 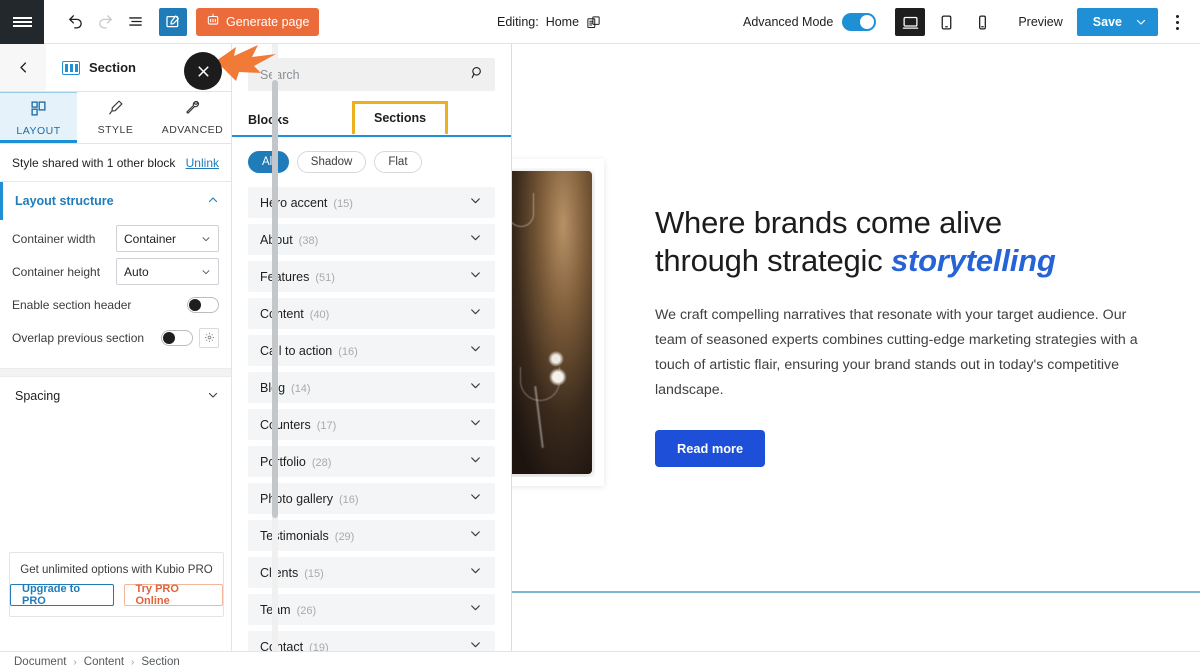 I want to click on tab-advanced: ADVANCED, so click(x=192, y=117).